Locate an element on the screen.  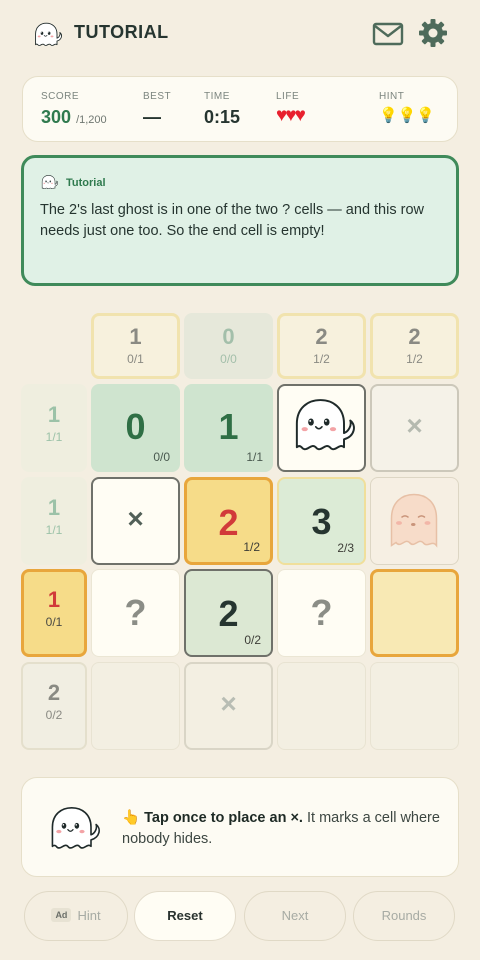
life-stat: LIFE ♥♥♥ is located at coordinates (291, 109).